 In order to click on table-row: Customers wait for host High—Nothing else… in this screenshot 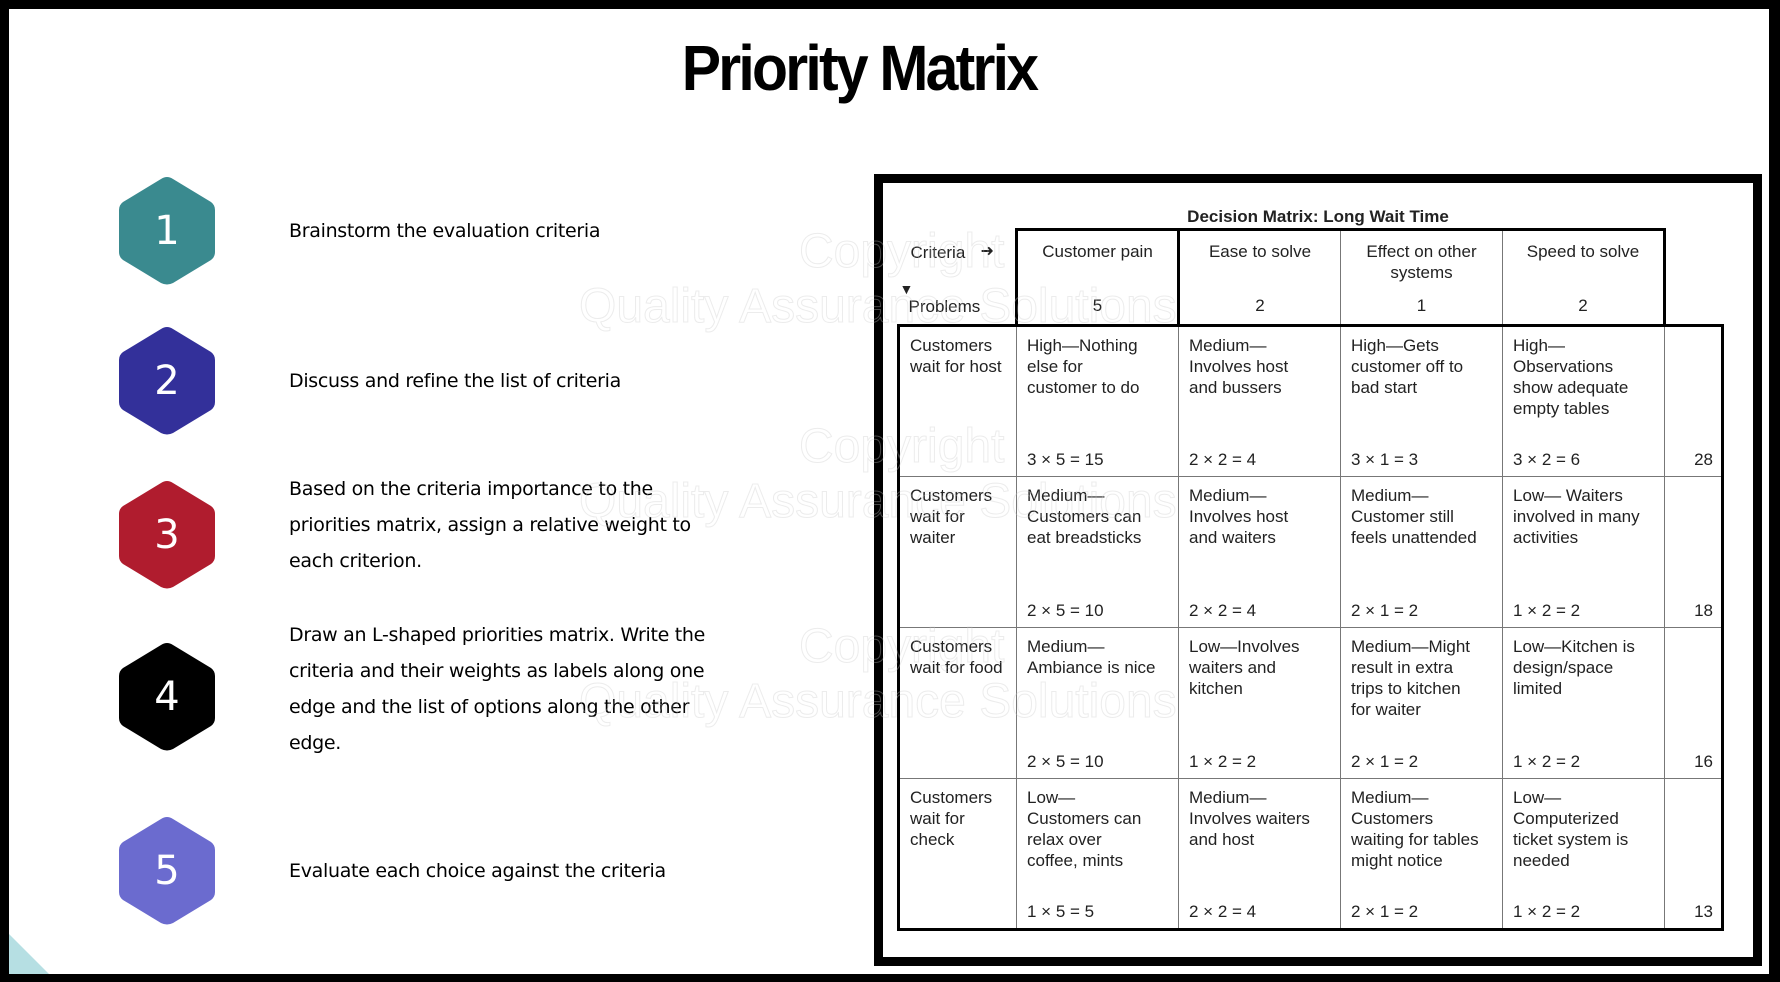, I will do `click(1310, 400)`.